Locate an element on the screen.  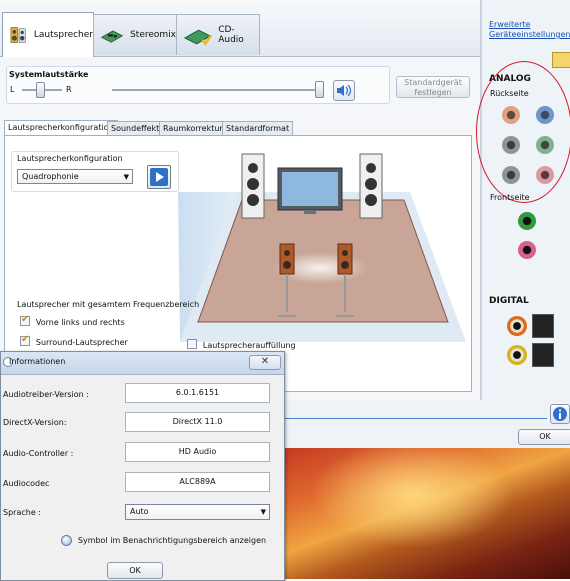
volume-slider-thumb is located at coordinates (319, 89).